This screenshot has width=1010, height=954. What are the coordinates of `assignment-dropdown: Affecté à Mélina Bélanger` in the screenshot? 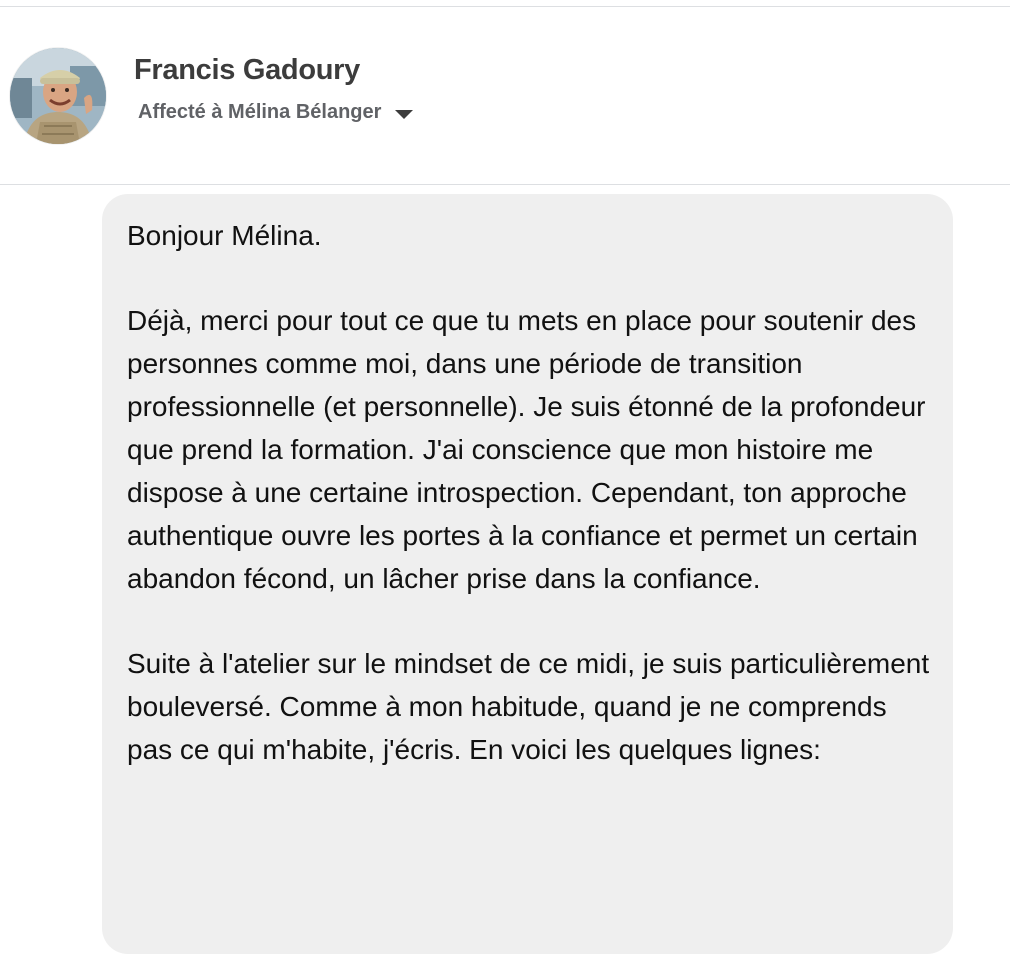 It's located at (276, 112).